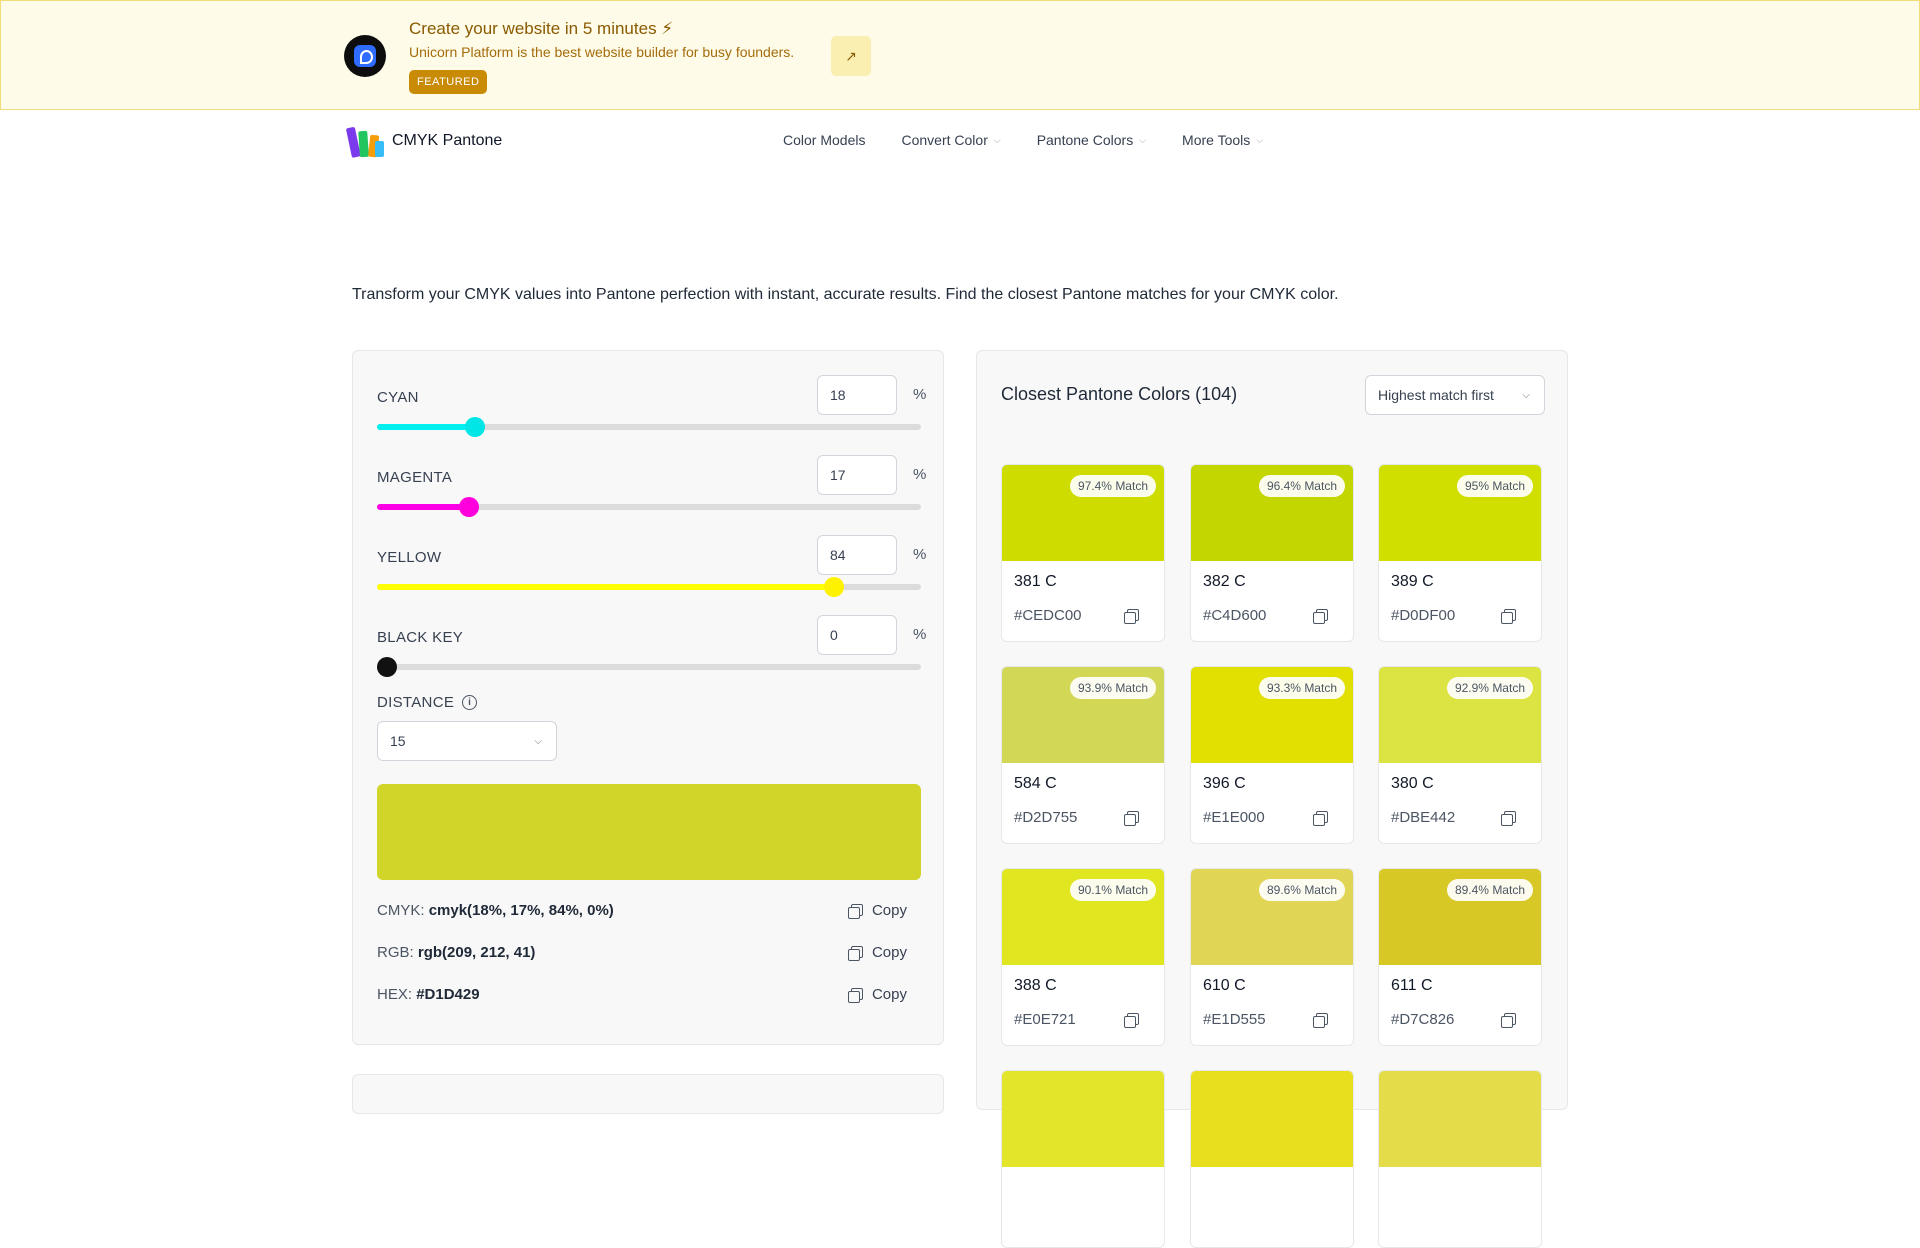 This screenshot has height=1248, width=1920. I want to click on magenta-input: 17, so click(857, 475).